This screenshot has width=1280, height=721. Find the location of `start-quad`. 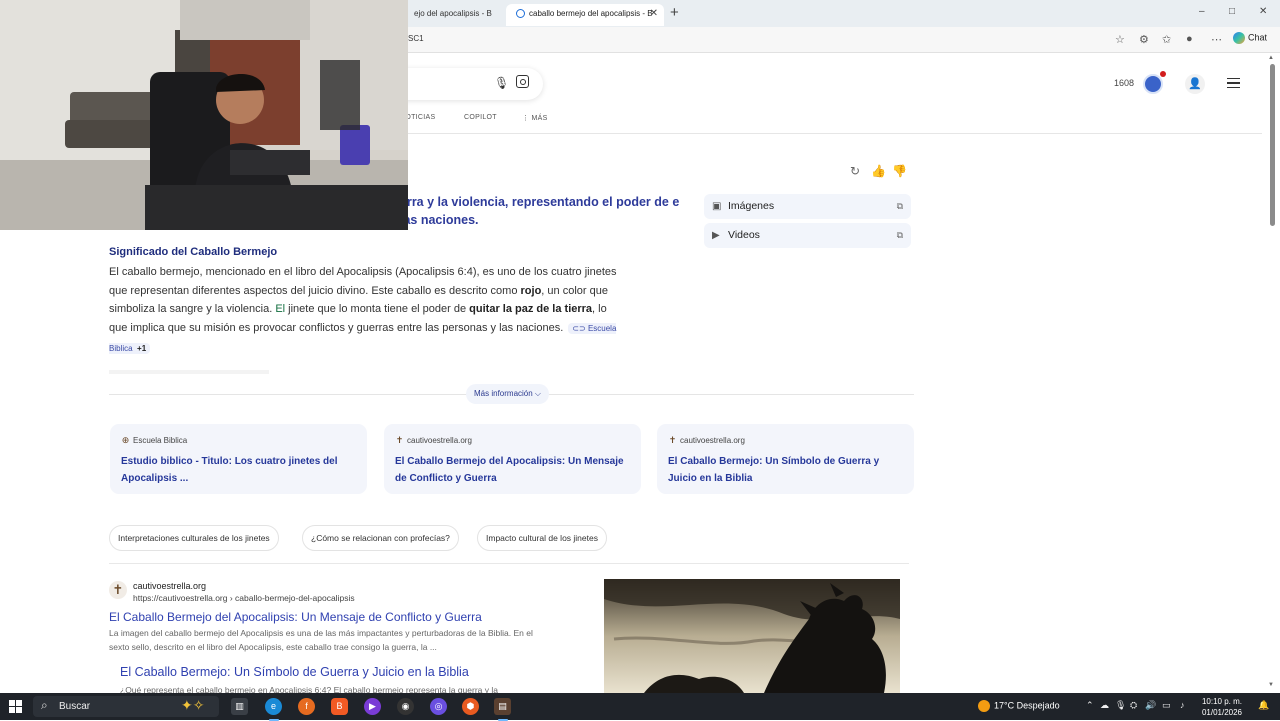

start-quad is located at coordinates (19, 710).